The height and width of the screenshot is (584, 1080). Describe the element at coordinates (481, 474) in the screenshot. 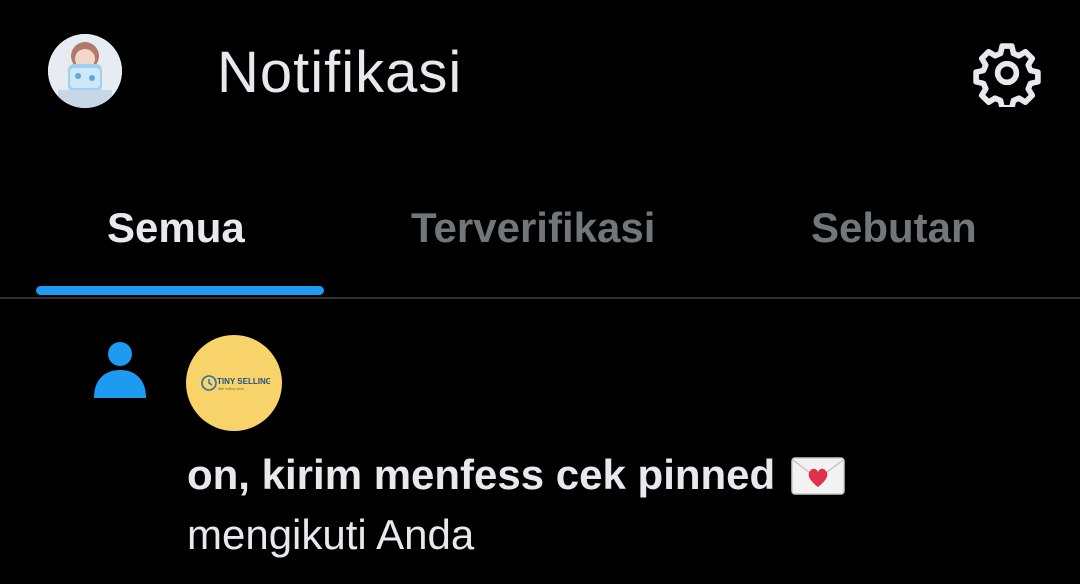

I see `sender-name-text: on, kirim menfess cek pinned` at that location.